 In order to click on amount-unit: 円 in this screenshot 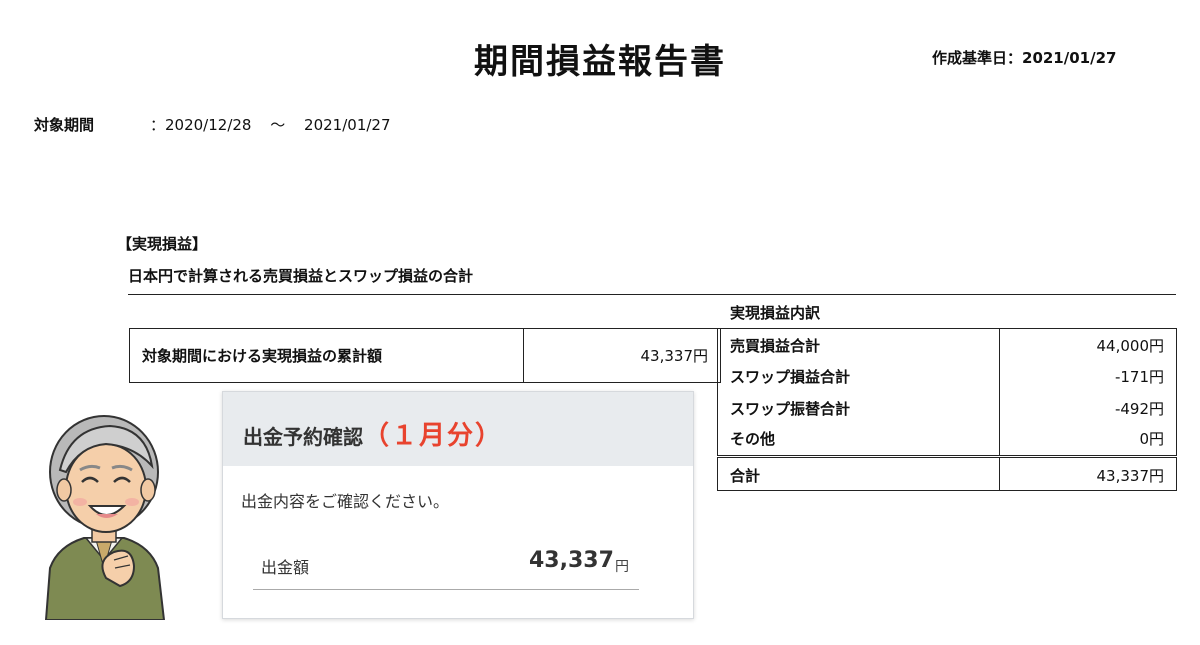, I will do `click(622, 567)`.